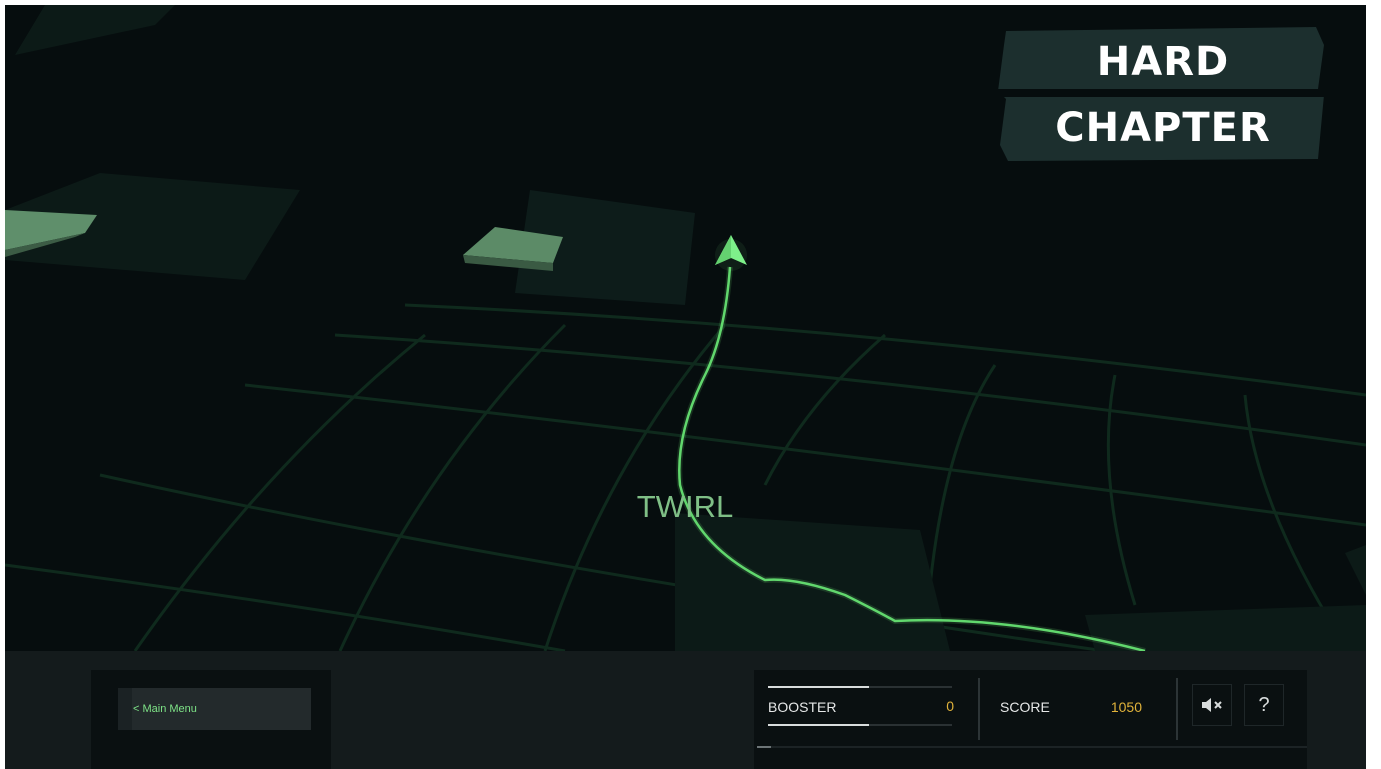 The image size is (1381, 769). I want to click on button-accent, so click(125, 709).